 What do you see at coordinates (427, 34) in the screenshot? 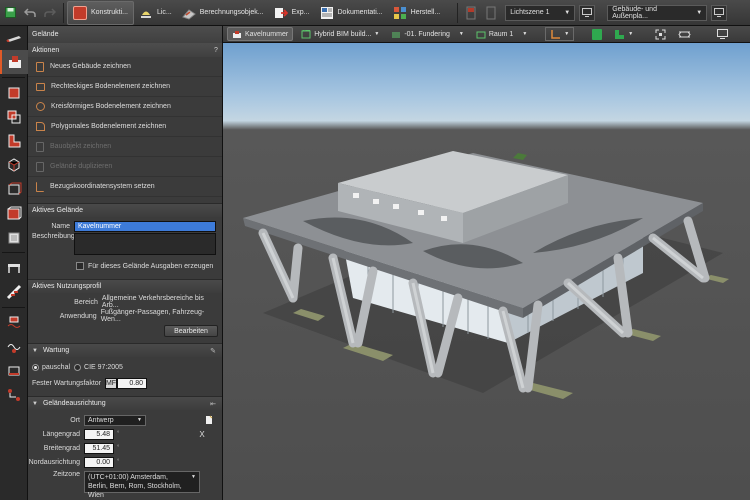
I see `breadcrumb-level: -01. Fundering ▼` at bounding box center [427, 34].